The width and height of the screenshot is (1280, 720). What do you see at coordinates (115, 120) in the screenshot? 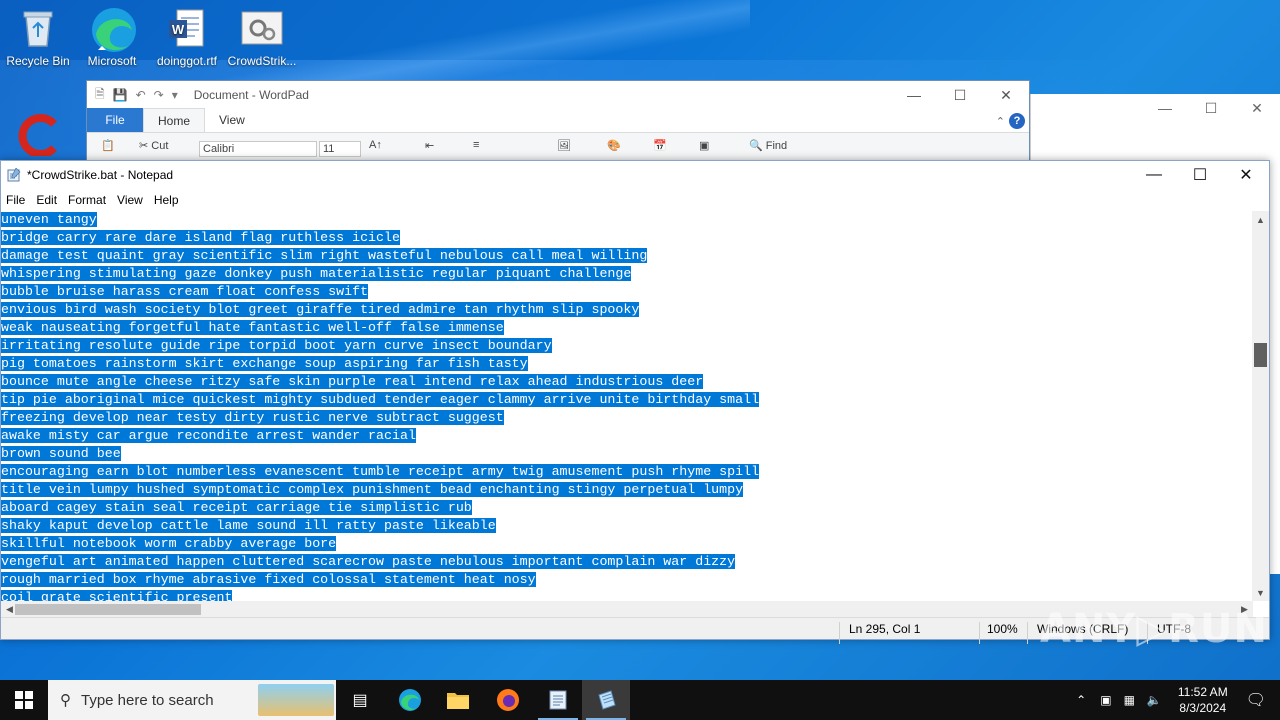
I see `tab-file: File` at bounding box center [115, 120].